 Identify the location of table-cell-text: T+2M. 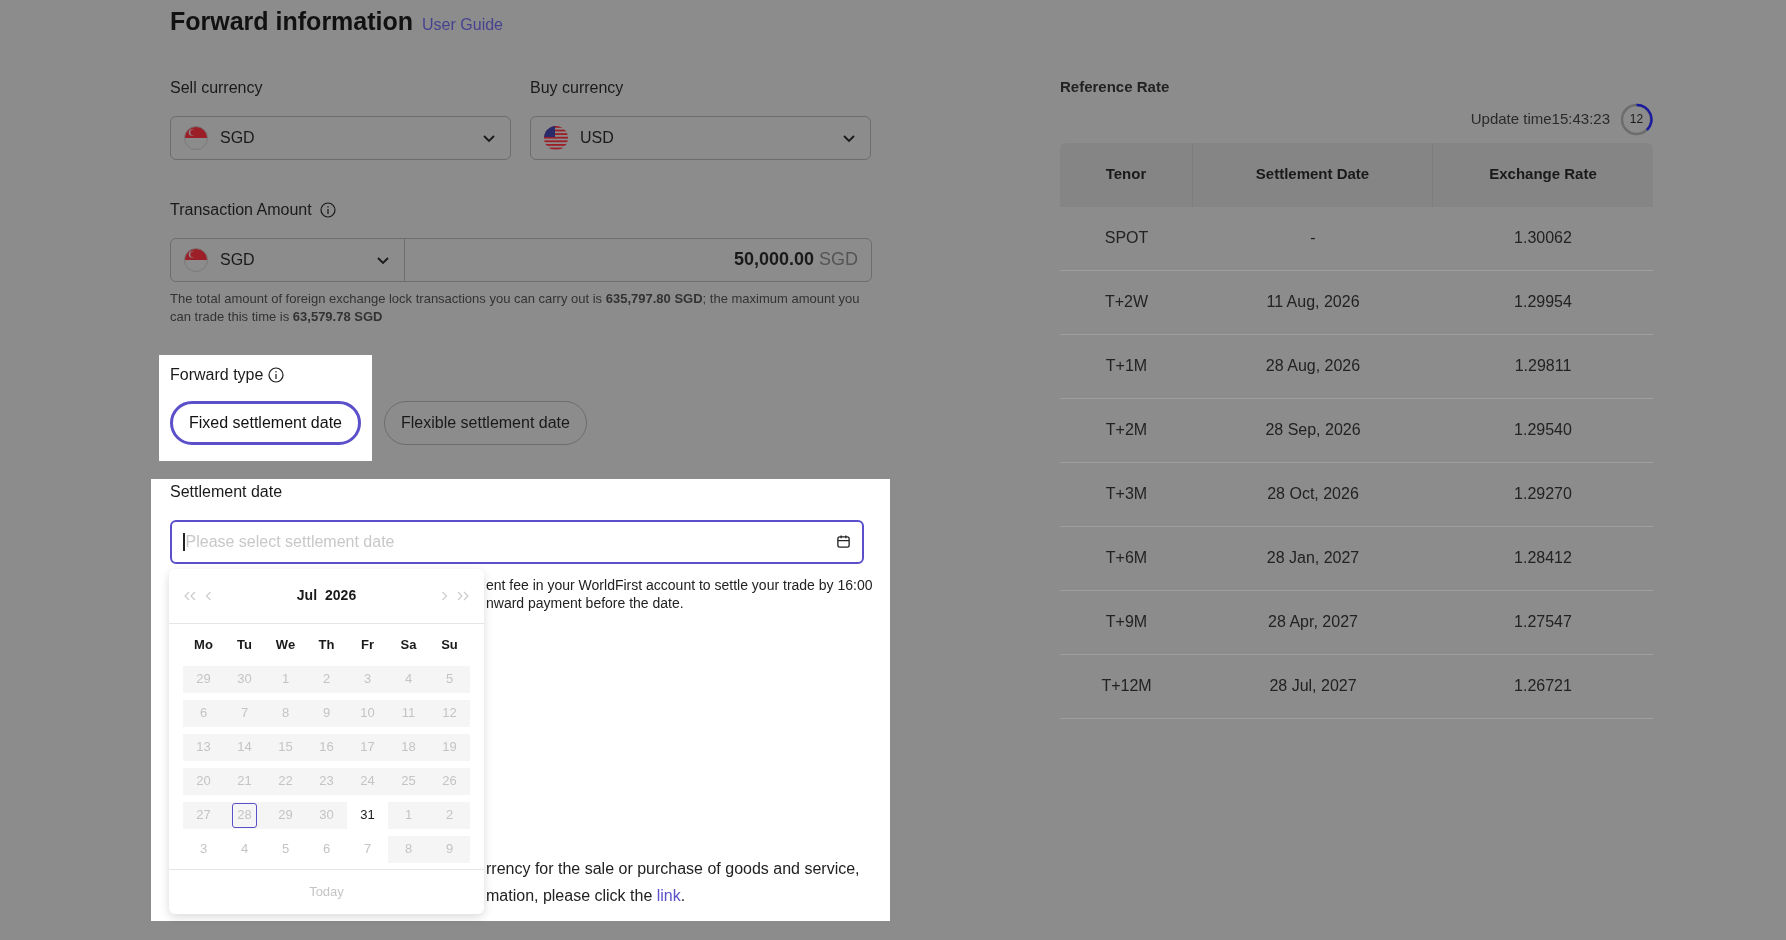
(1126, 430).